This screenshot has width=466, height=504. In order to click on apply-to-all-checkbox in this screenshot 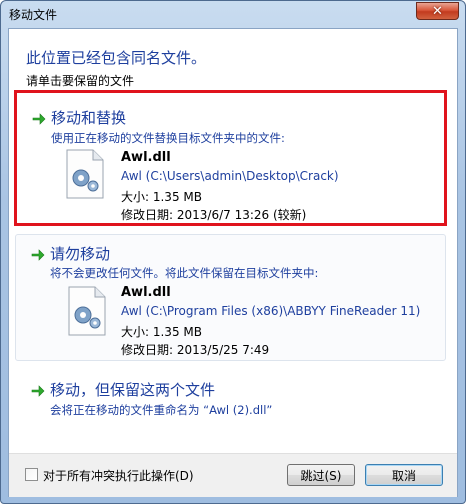, I will do `click(31, 474)`.